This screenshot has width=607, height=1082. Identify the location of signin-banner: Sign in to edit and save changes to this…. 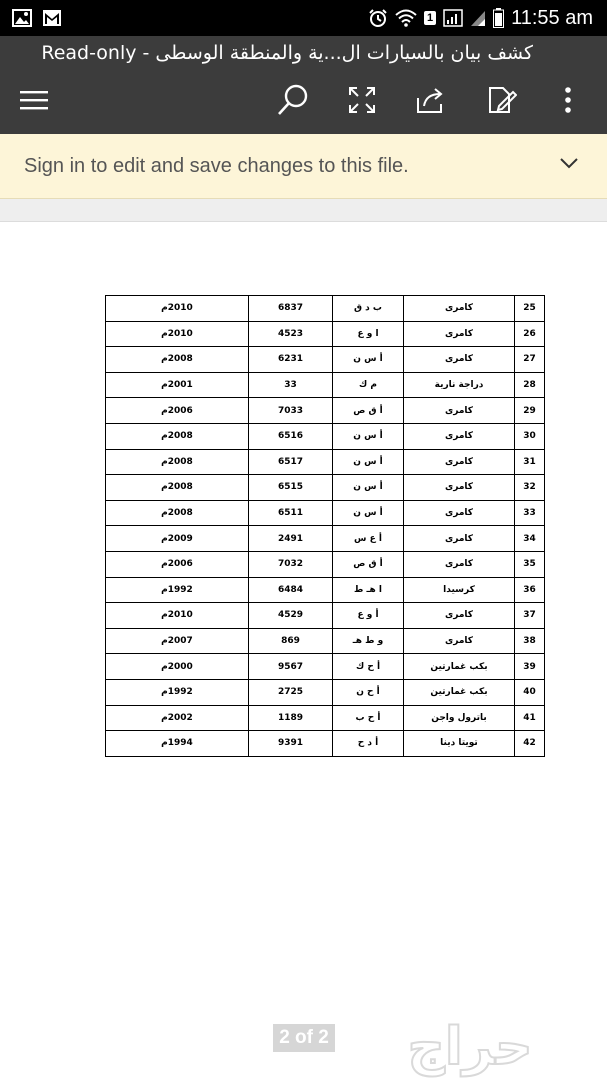
(303, 166).